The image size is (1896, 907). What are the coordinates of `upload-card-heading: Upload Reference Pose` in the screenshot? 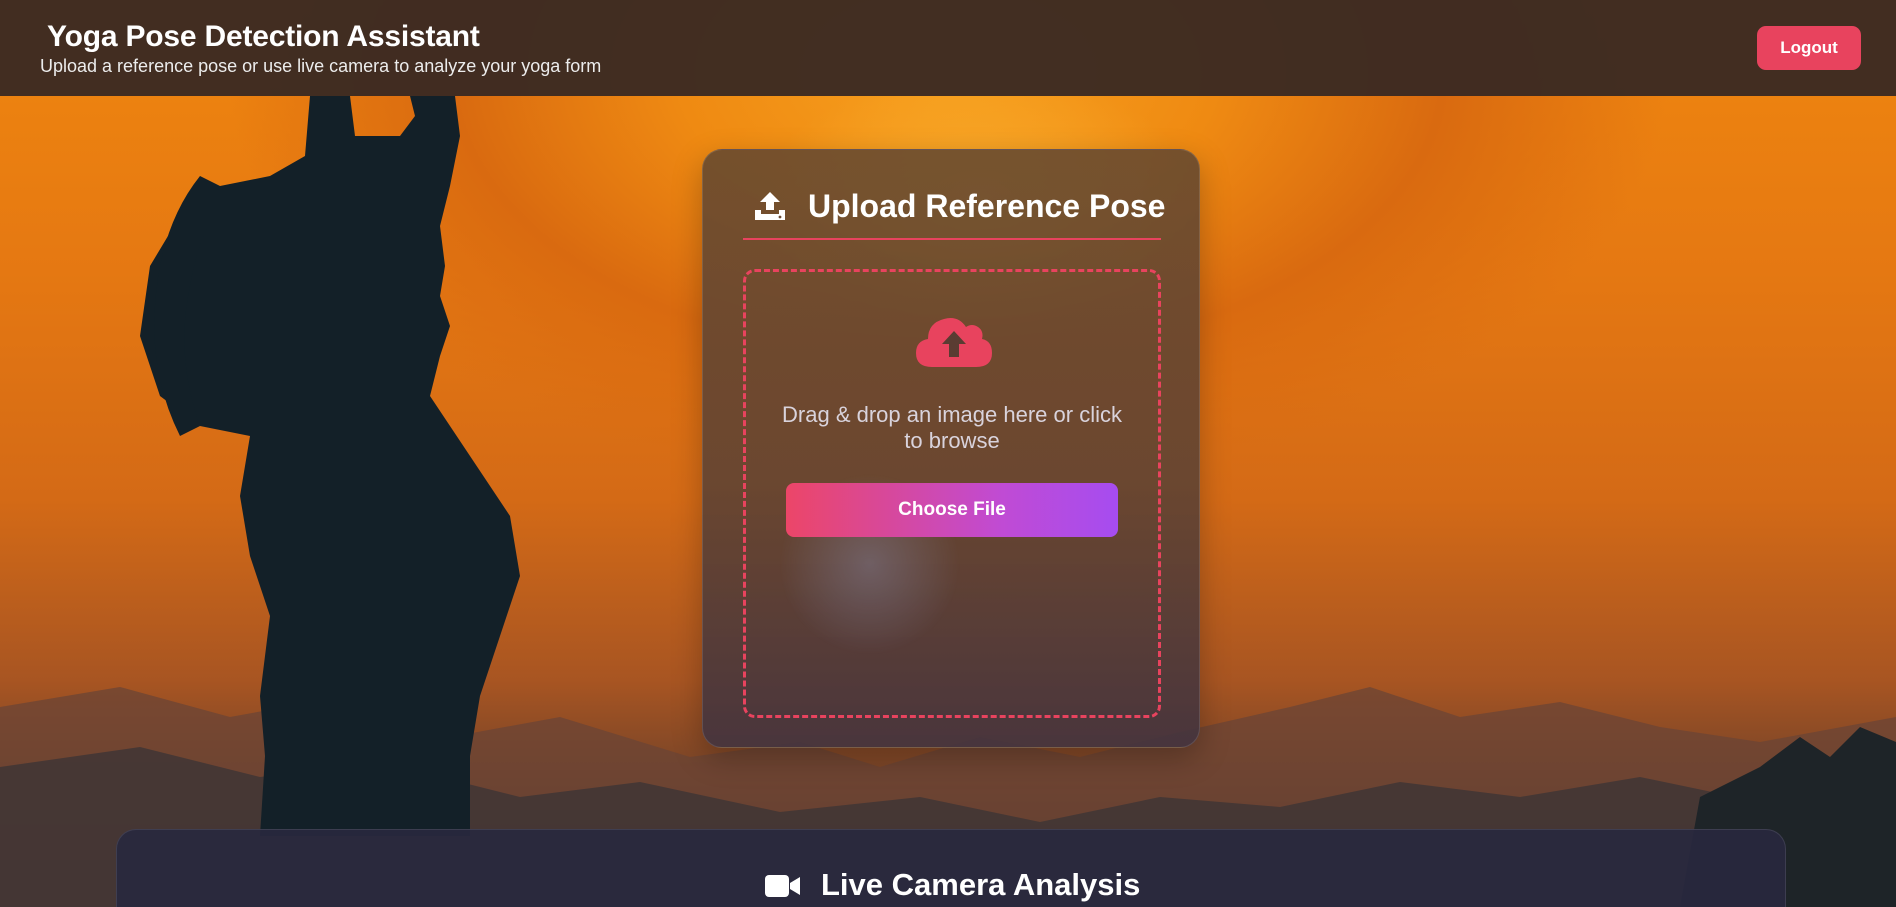 It's located at (954, 212).